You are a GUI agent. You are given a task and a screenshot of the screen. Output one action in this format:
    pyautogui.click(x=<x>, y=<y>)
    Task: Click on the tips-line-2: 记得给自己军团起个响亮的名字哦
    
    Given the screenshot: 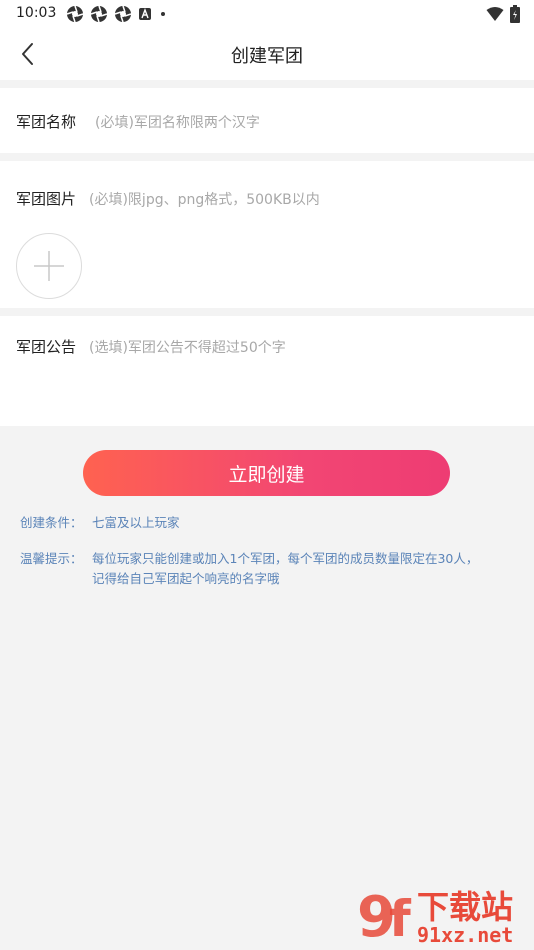 What is the action you would take?
    pyautogui.click(x=186, y=578)
    